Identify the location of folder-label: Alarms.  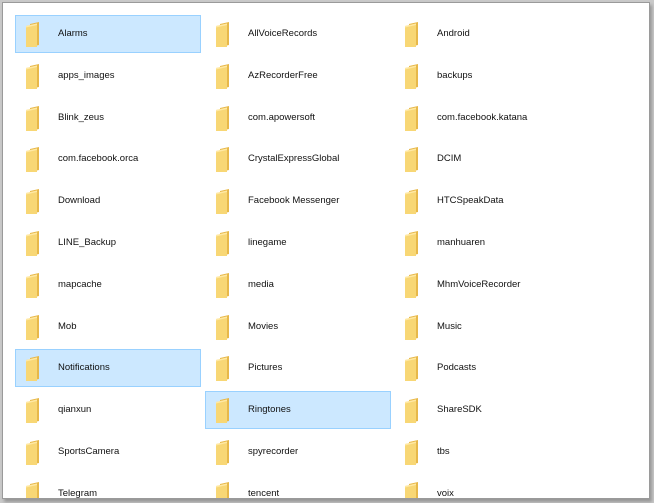
(73, 33).